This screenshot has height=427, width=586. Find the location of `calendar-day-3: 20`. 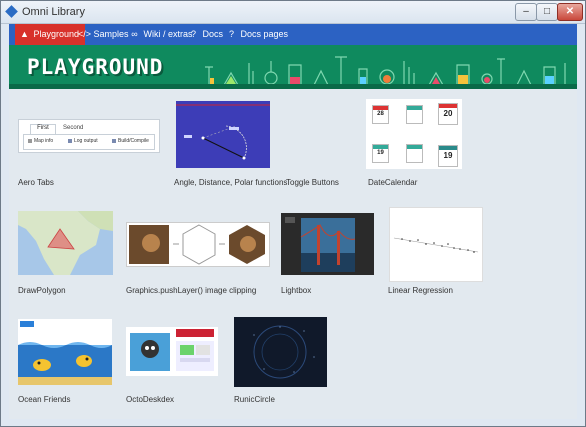

calendar-day-3: 20 is located at coordinates (448, 114).